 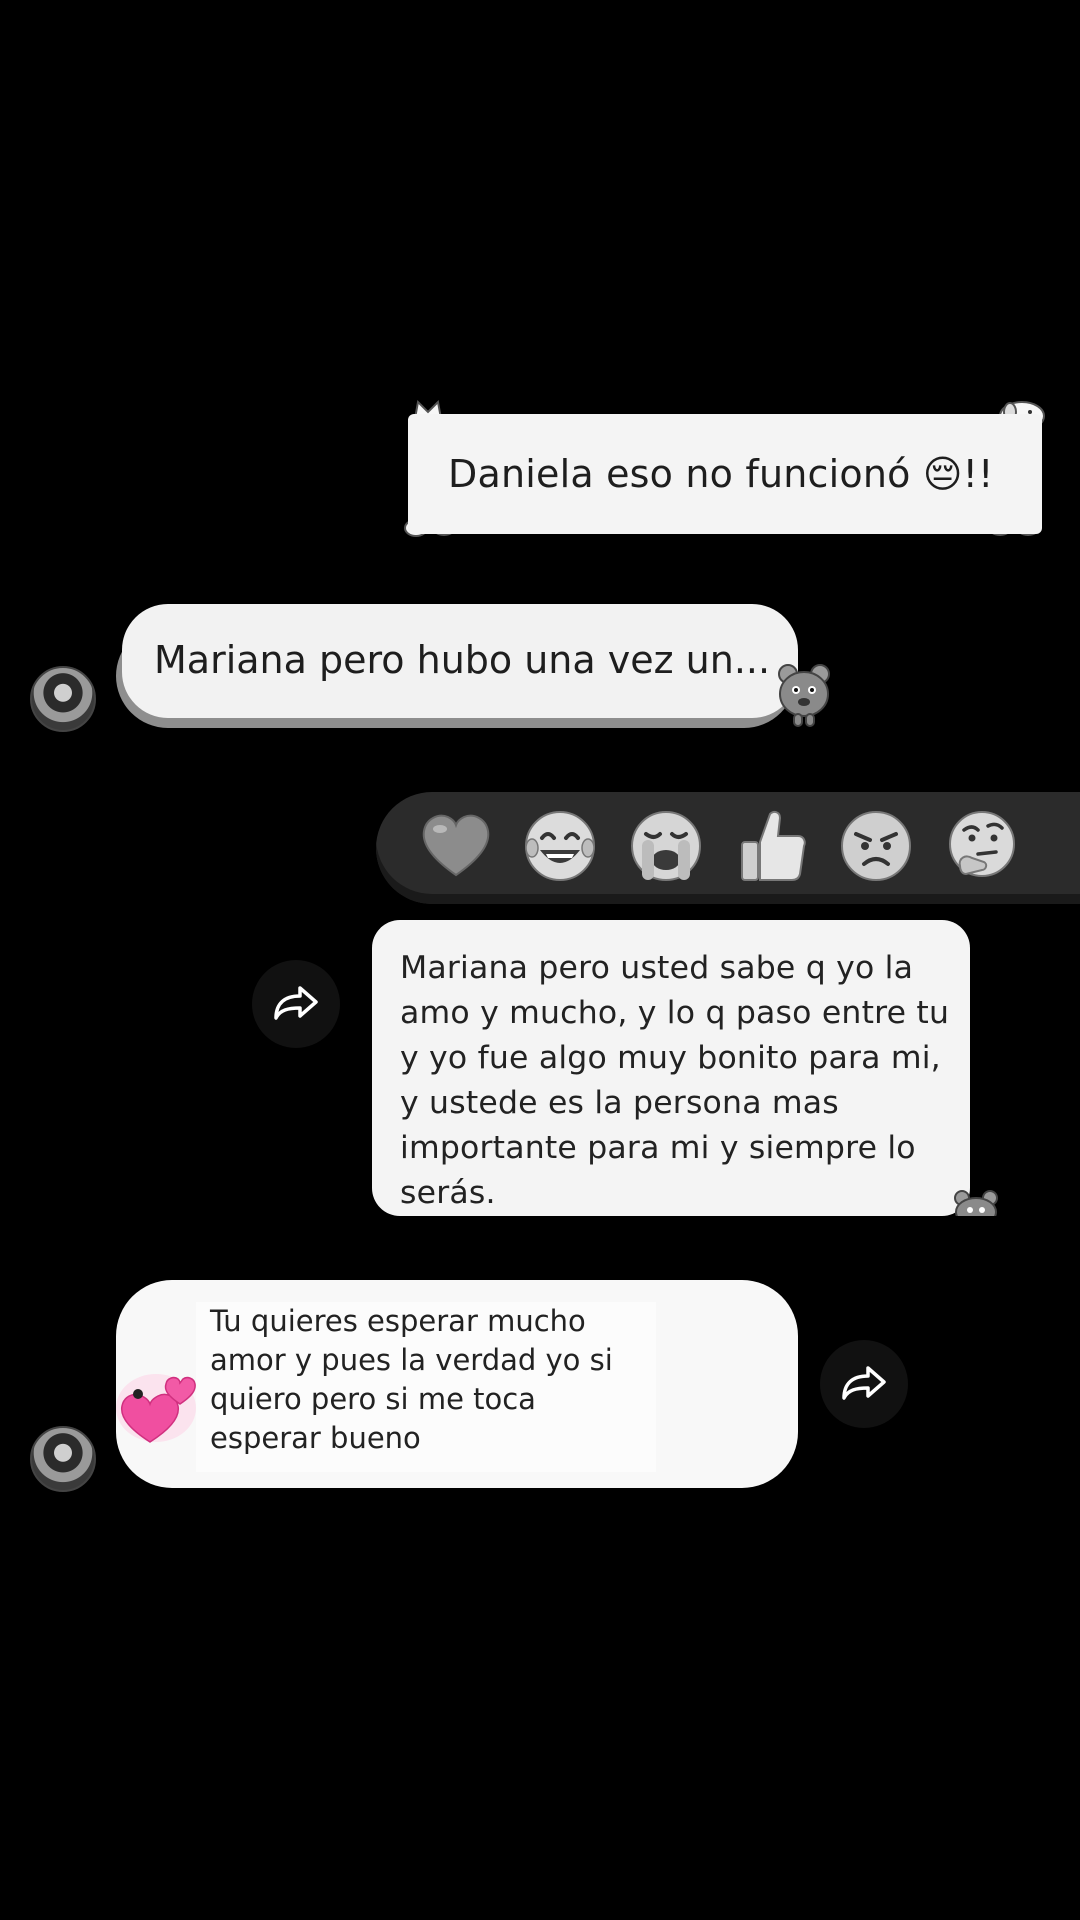 I want to click on laughing-tears-icon, so click(x=560, y=846).